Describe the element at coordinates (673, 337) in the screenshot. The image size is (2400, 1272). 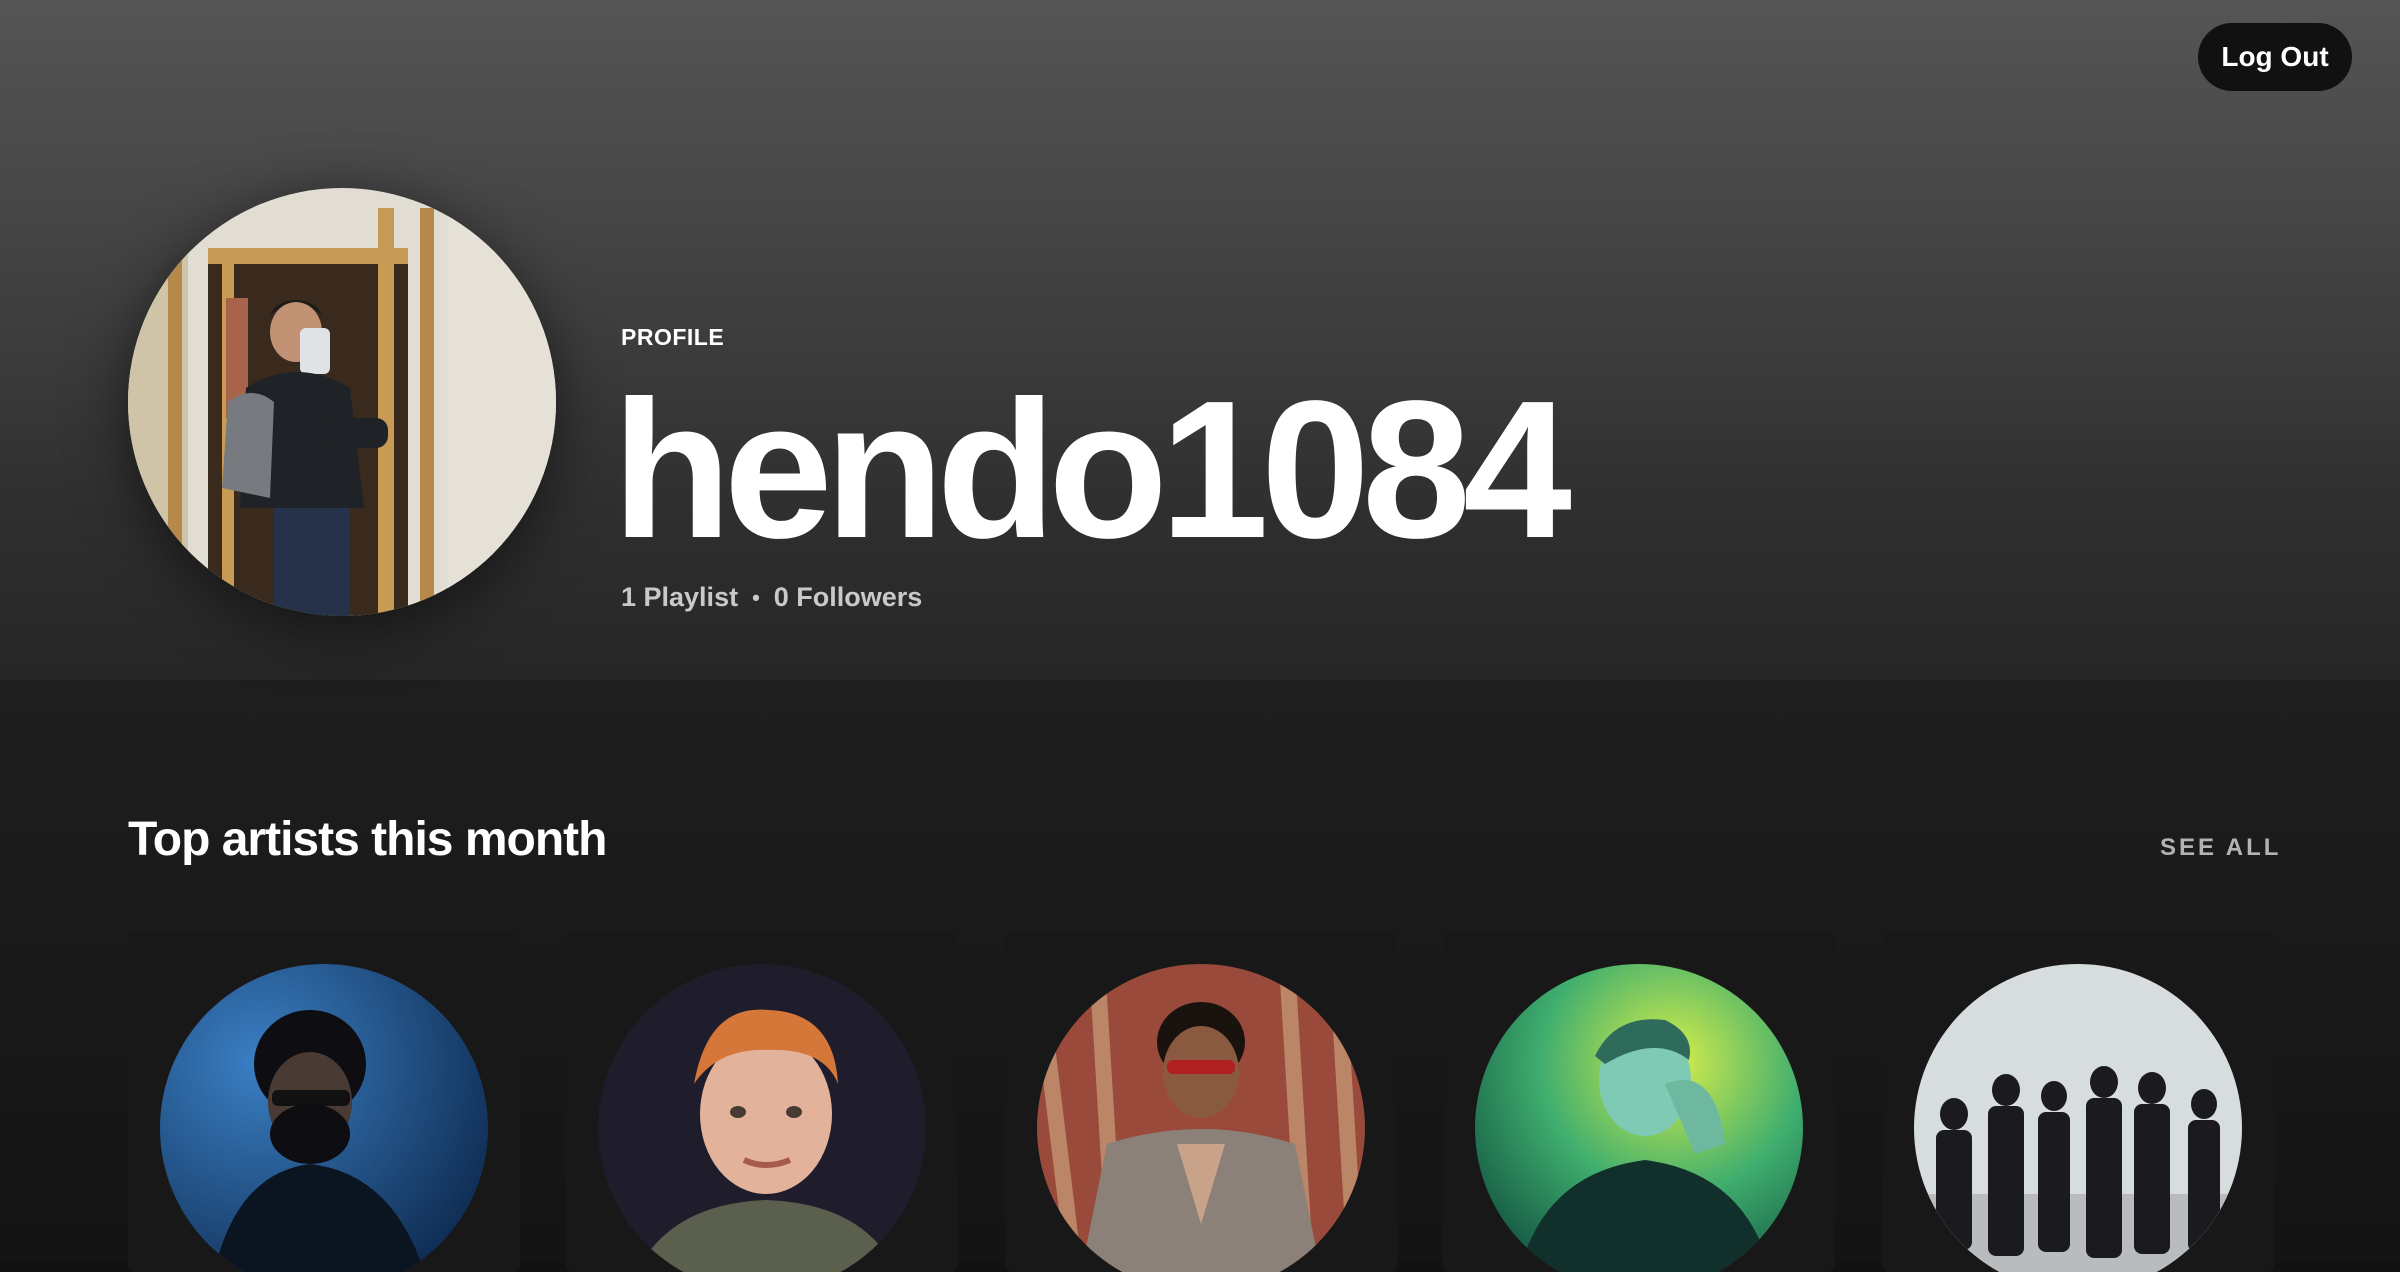
I see `profile-kicker: PROFILE` at that location.